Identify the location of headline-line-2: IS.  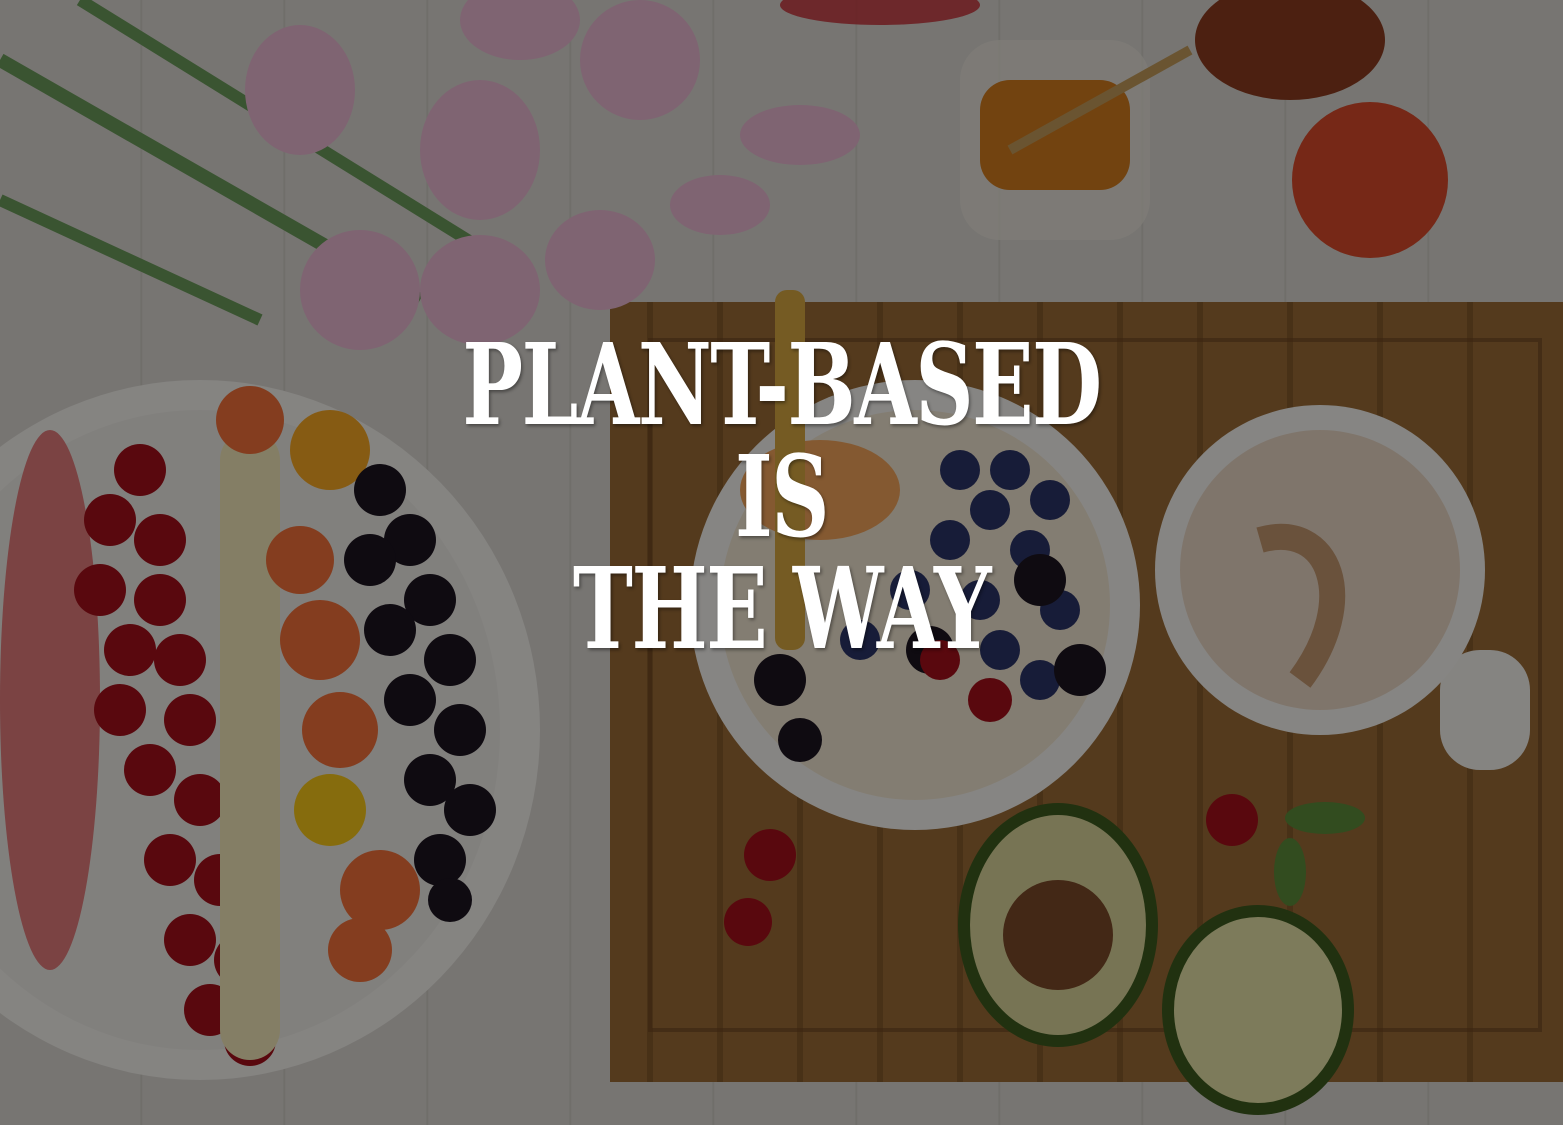
(782, 497).